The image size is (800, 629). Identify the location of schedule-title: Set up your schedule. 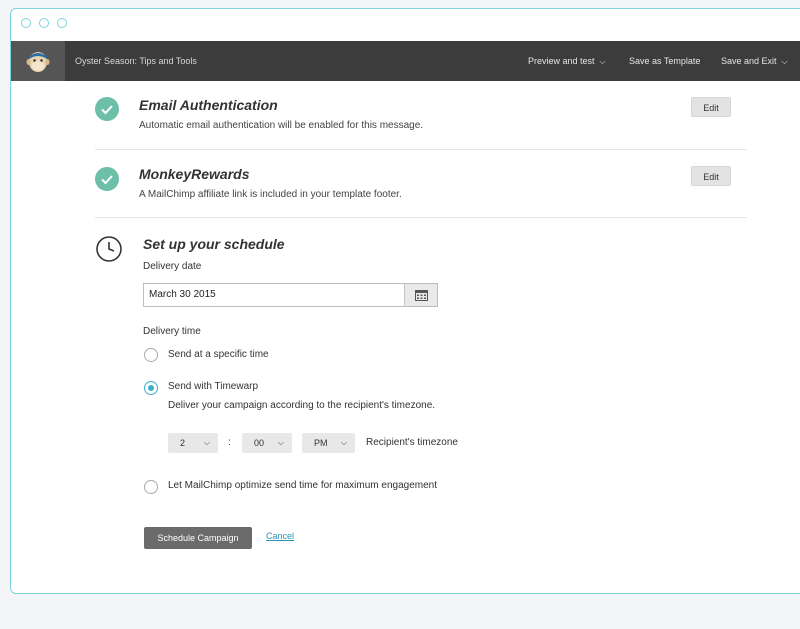
(214, 244).